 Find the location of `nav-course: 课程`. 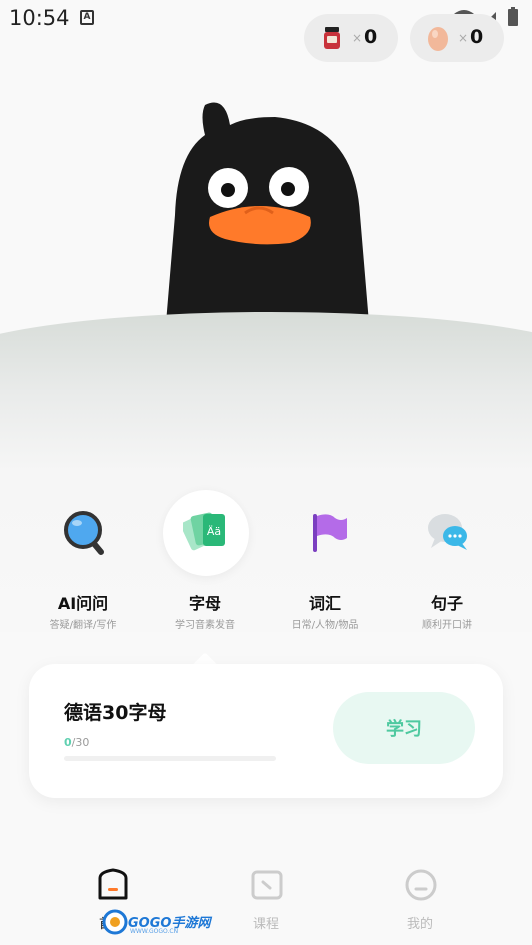

nav-course: 课程 is located at coordinates (266, 903).